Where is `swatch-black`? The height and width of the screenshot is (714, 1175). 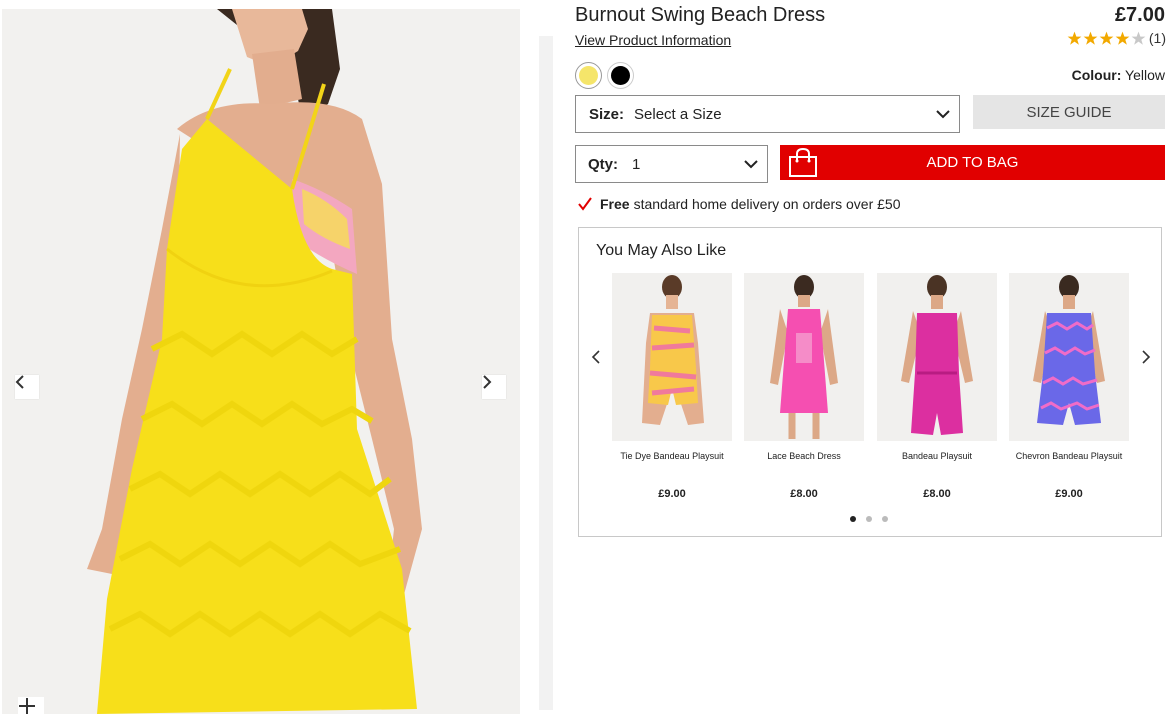
swatch-black is located at coordinates (620, 75).